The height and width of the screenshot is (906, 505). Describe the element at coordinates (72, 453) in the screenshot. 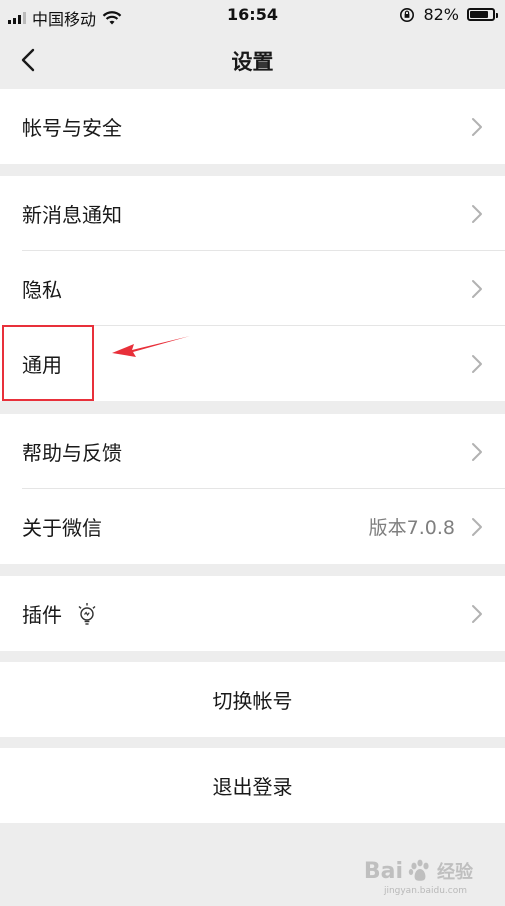

I see `settings-item-label: 帮助与反馈` at that location.